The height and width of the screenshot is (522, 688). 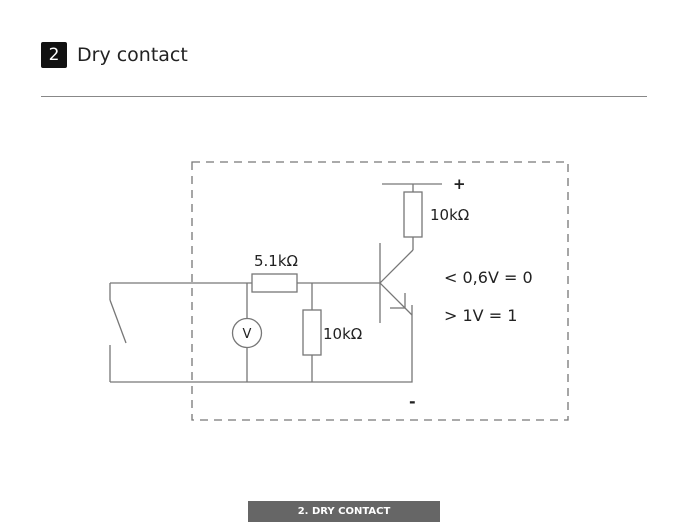 What do you see at coordinates (312, 332) in the screenshot?
I see `resistor-shunt` at bounding box center [312, 332].